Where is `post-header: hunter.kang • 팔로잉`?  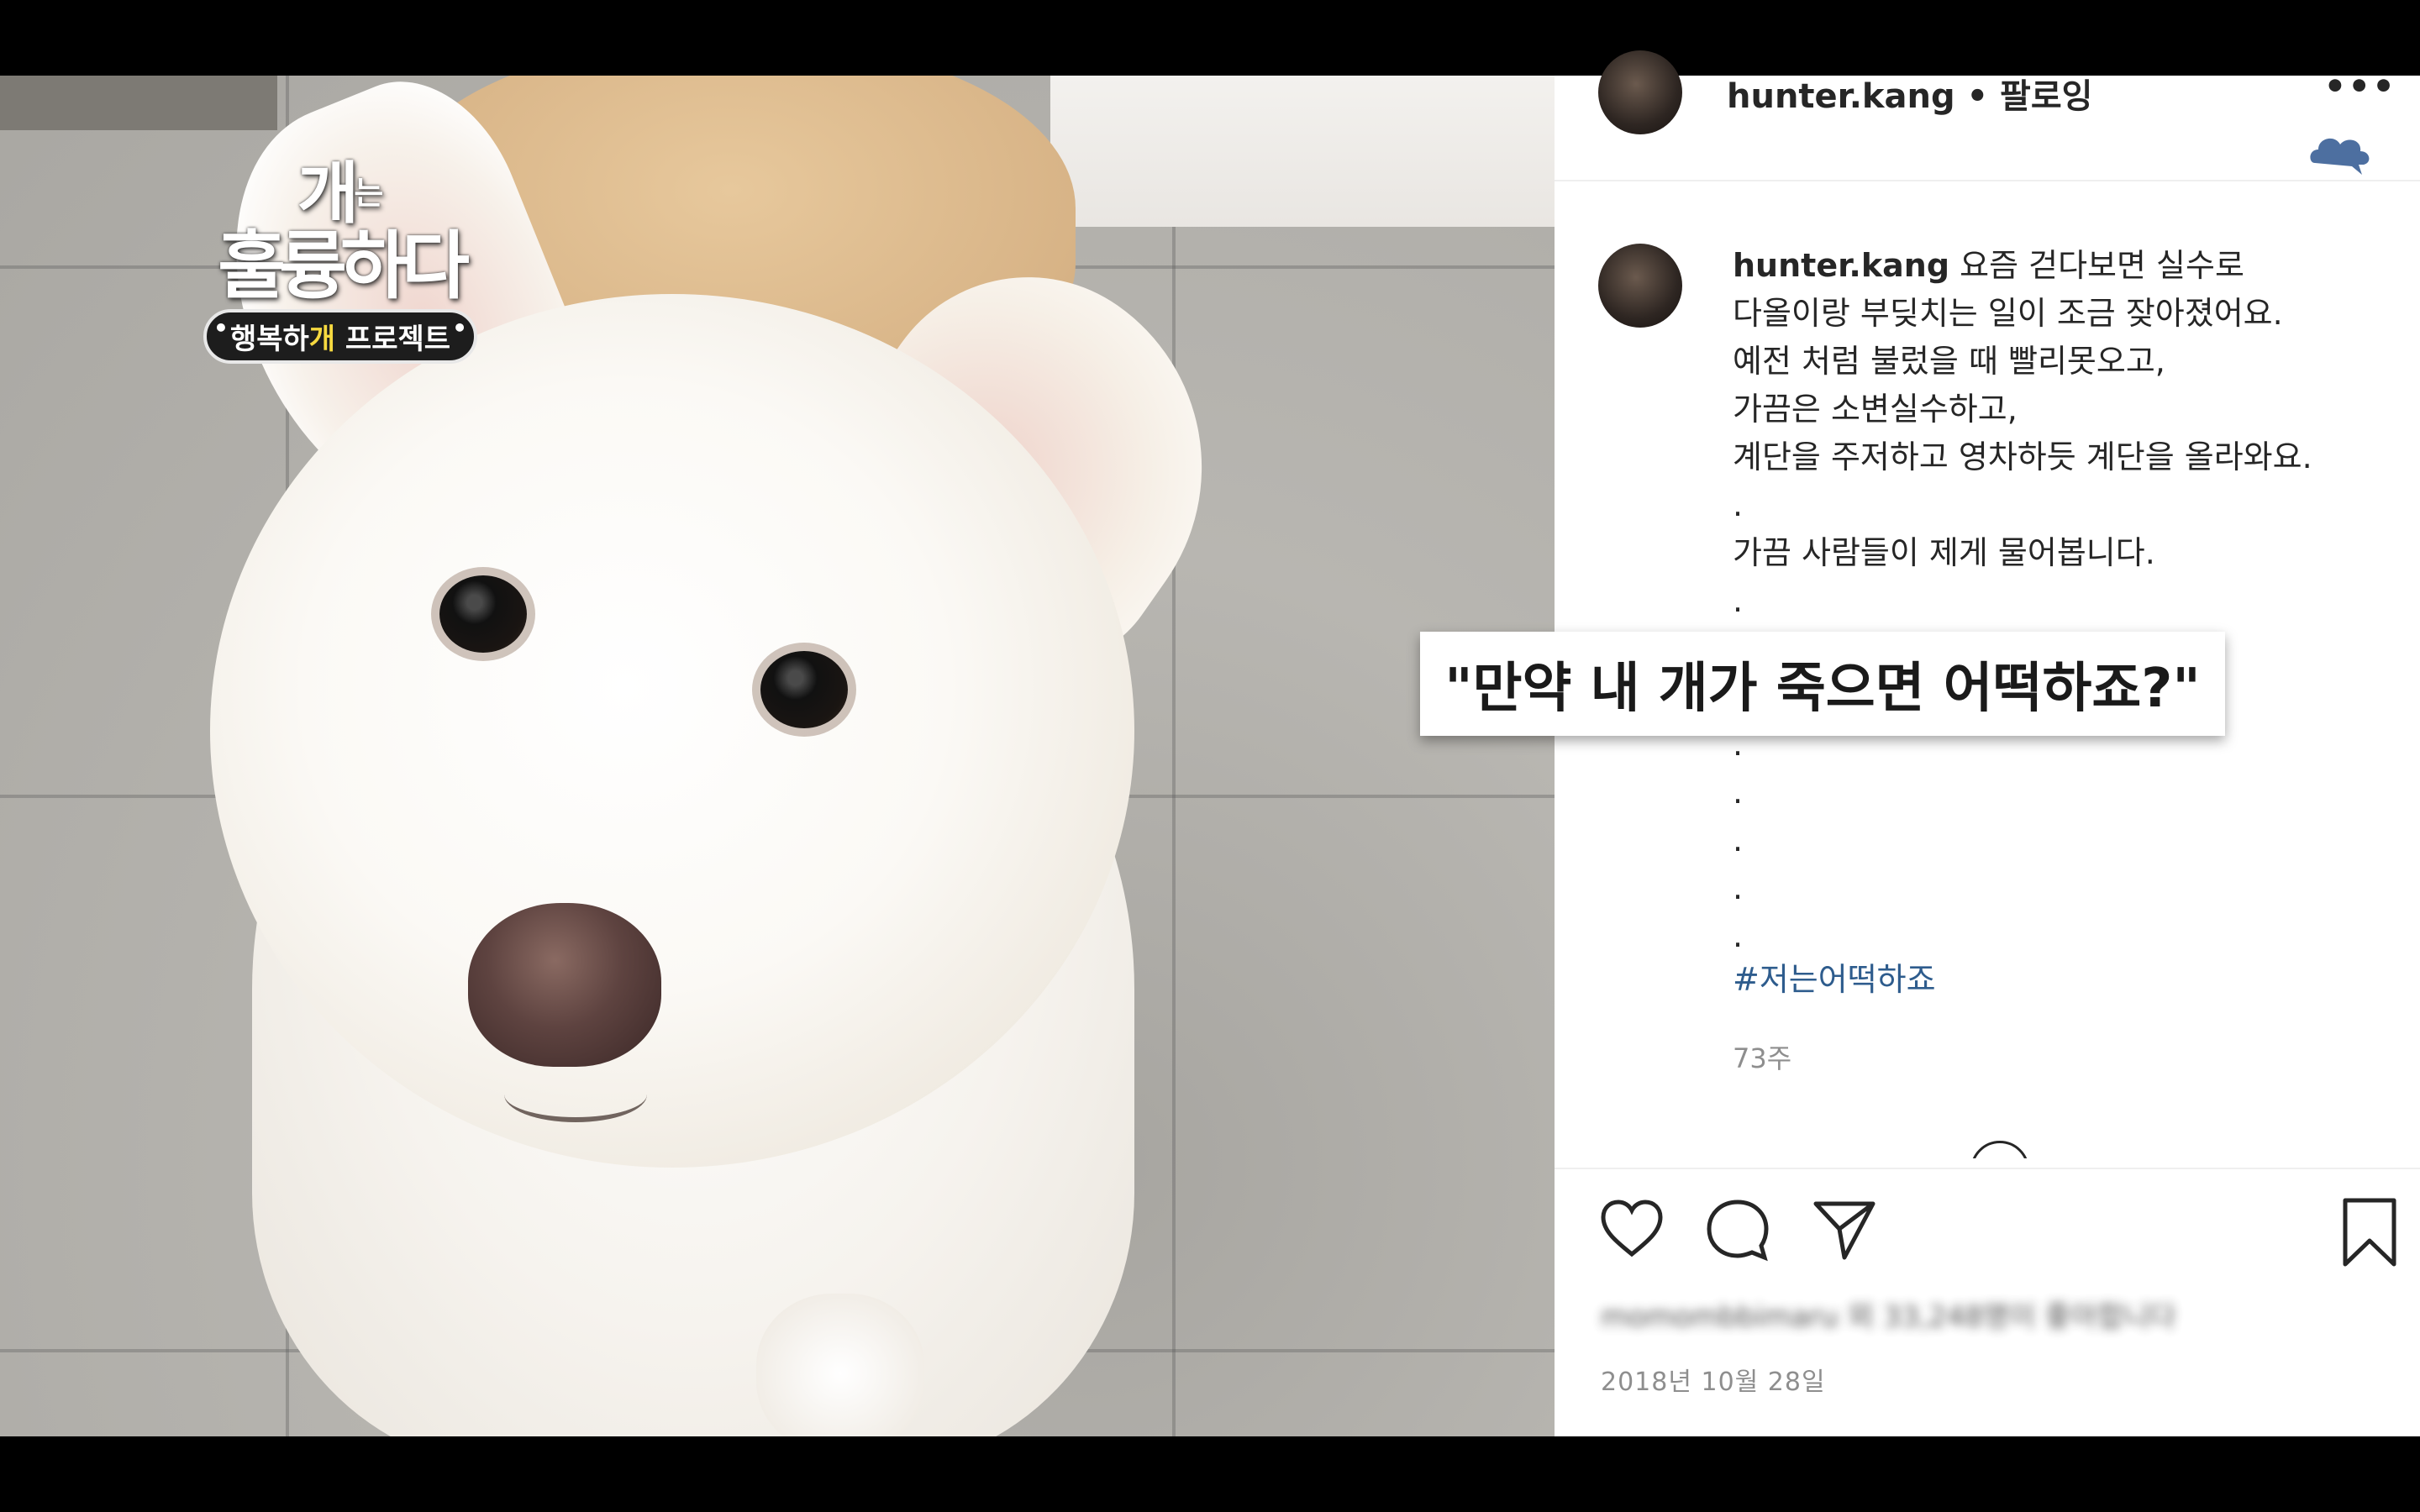
post-header: hunter.kang • 팔로잉 is located at coordinates (1910, 93).